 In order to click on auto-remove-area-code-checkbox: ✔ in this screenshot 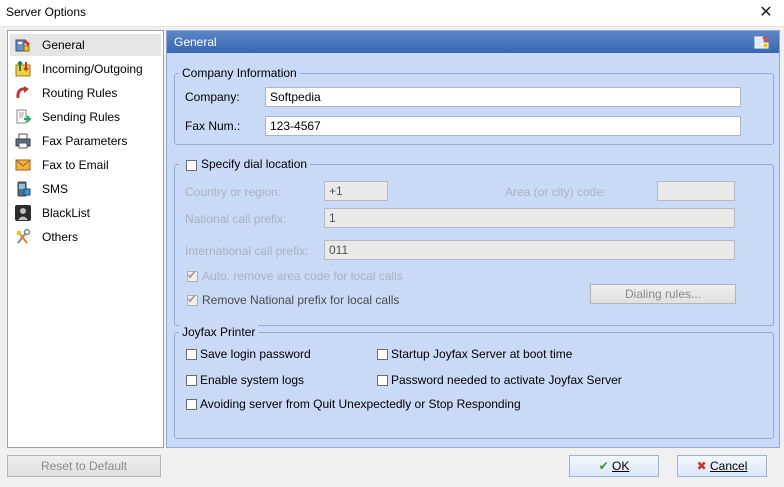, I will do `click(192, 275)`.